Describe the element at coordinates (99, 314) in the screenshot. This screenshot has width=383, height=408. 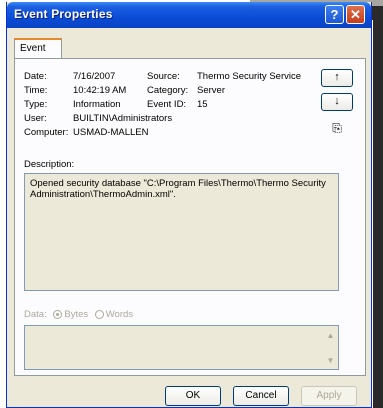
I see `words-radio` at that location.